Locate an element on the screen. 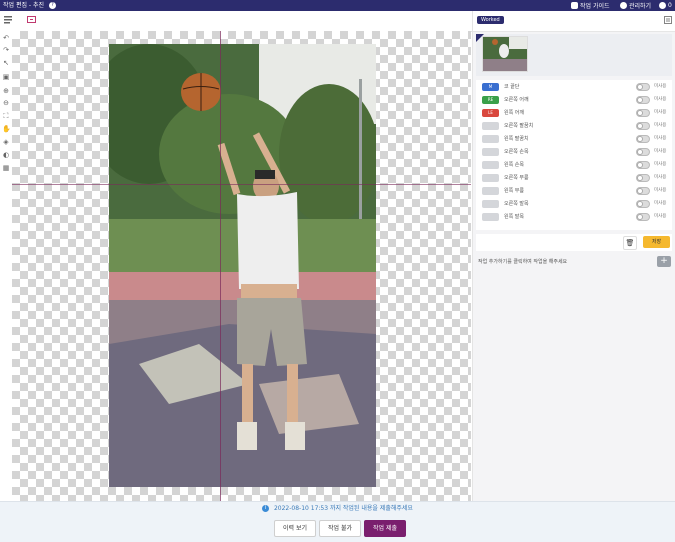 This screenshot has width=675, height=542. redo-icon: ↷ is located at coordinates (6, 50).